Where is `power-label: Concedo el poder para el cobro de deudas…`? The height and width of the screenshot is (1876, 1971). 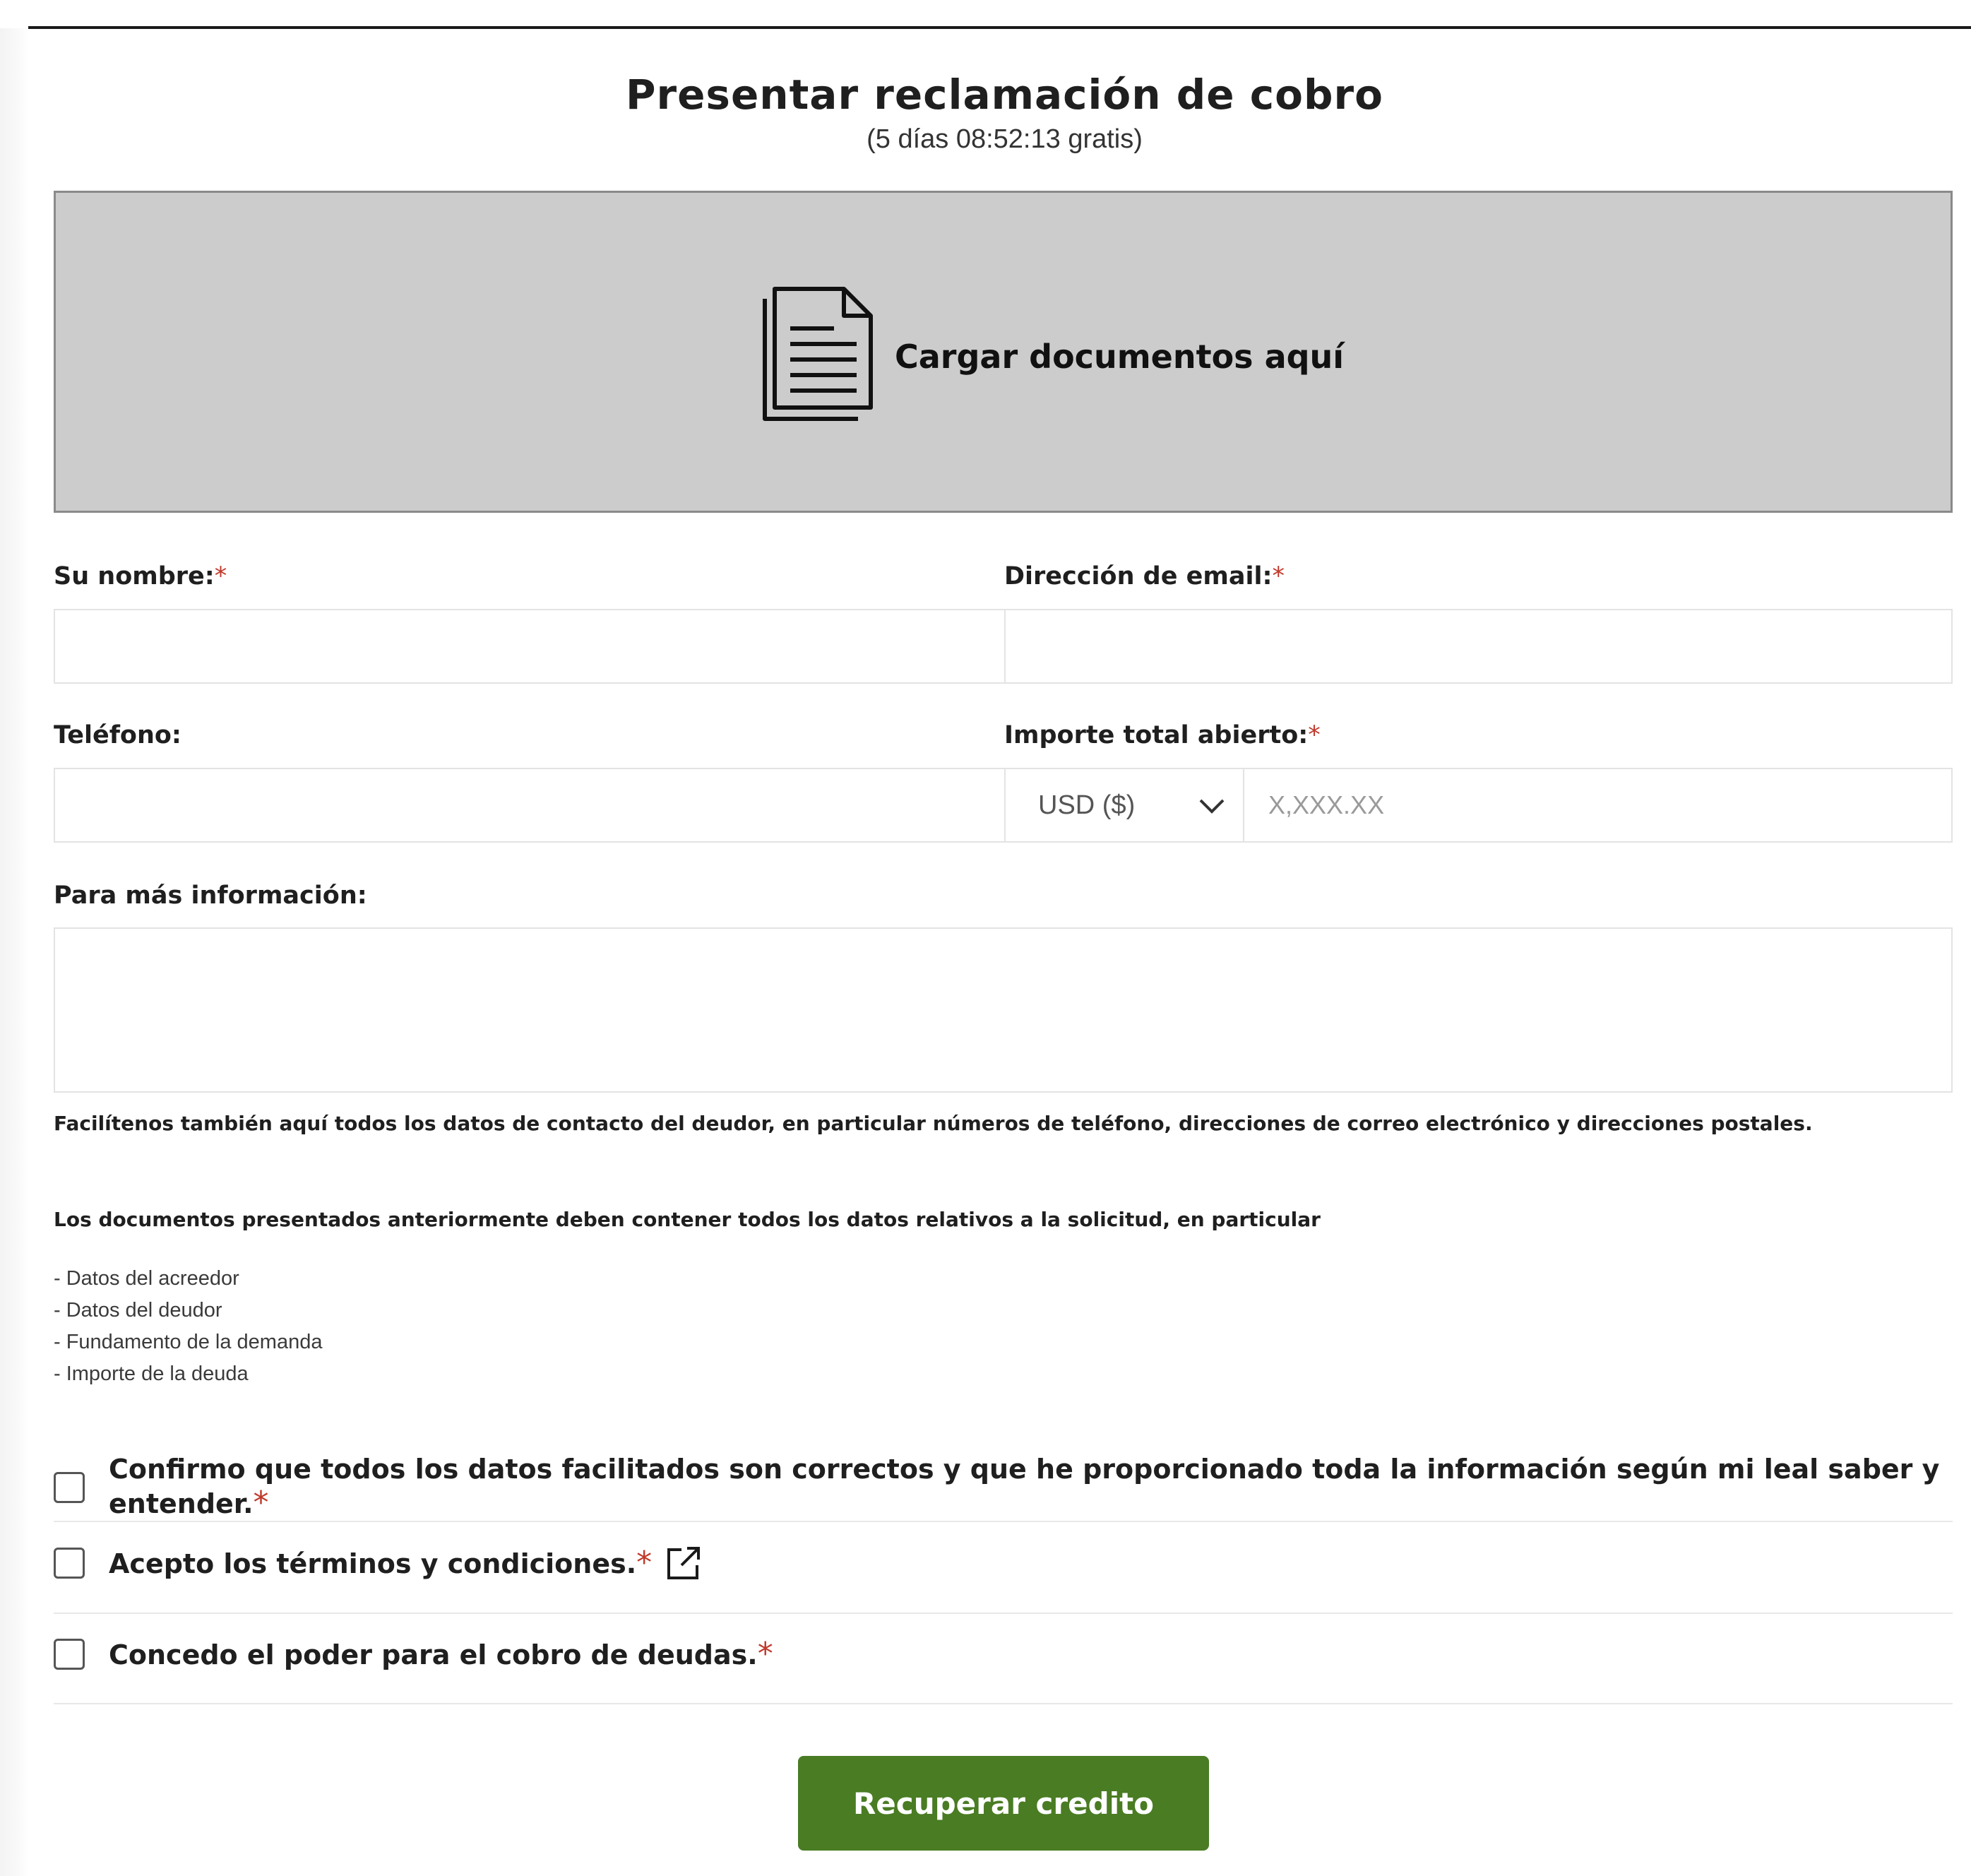 power-label: Concedo el poder para el cobro de deudas… is located at coordinates (441, 1654).